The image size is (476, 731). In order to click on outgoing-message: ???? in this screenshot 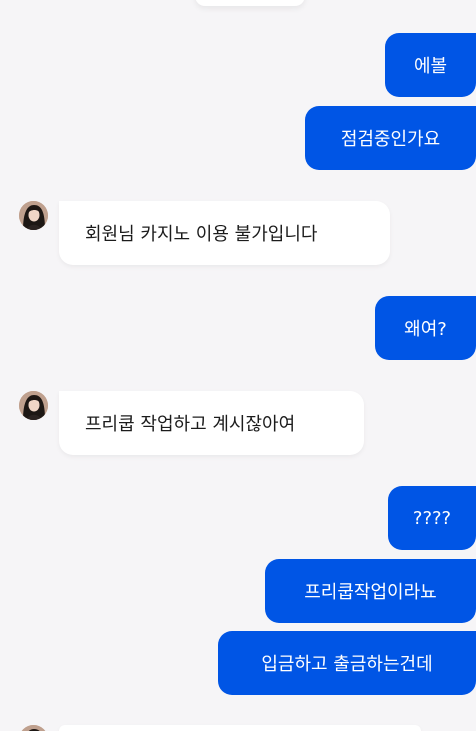, I will do `click(432, 518)`.